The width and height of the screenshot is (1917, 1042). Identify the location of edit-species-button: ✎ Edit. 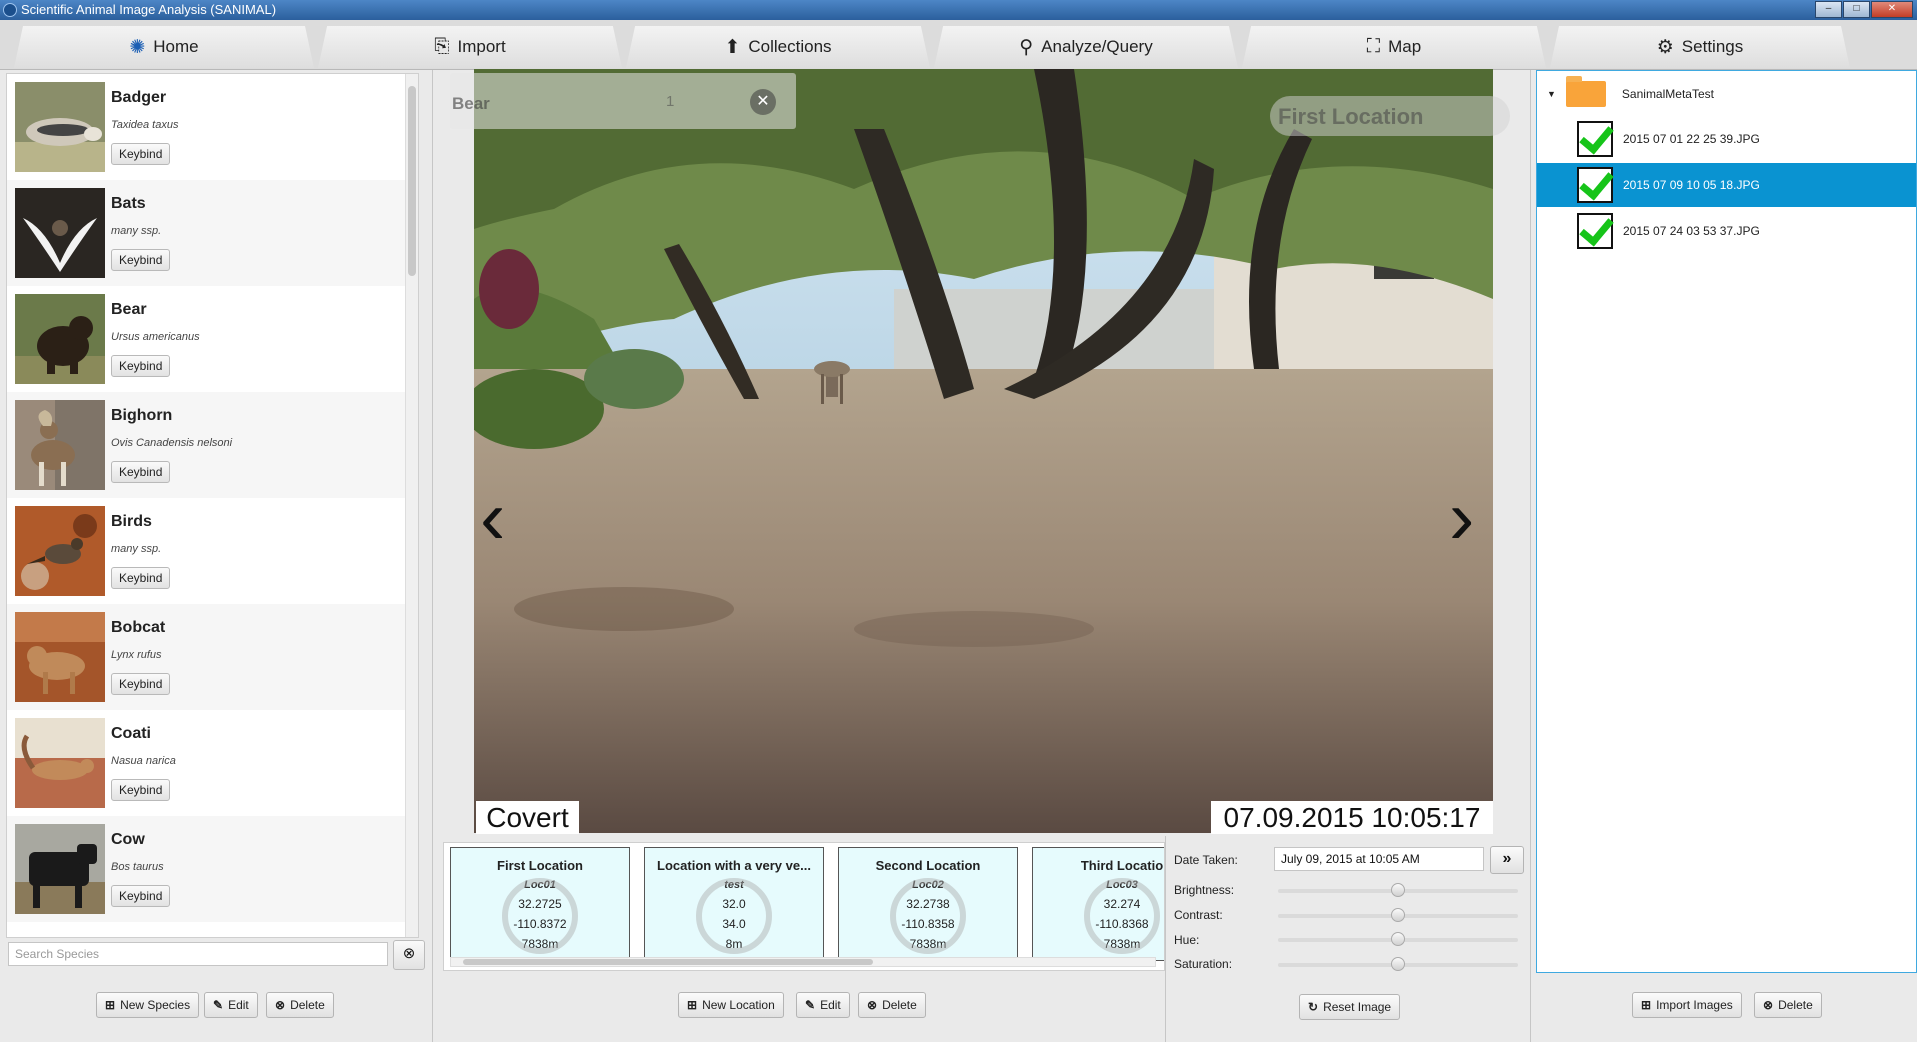
(231, 1005).